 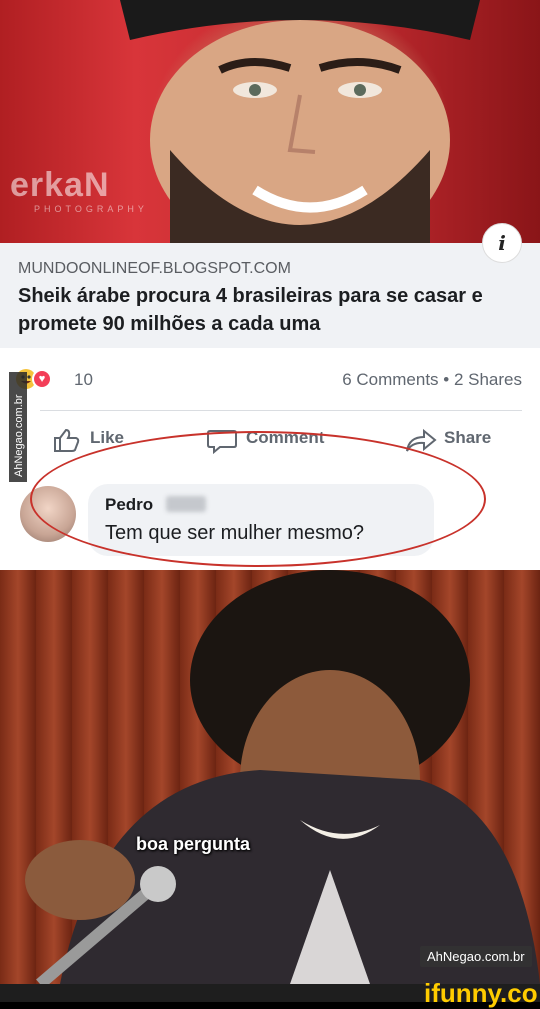 I want to click on love-reaction-icon: ♥, so click(x=42, y=379).